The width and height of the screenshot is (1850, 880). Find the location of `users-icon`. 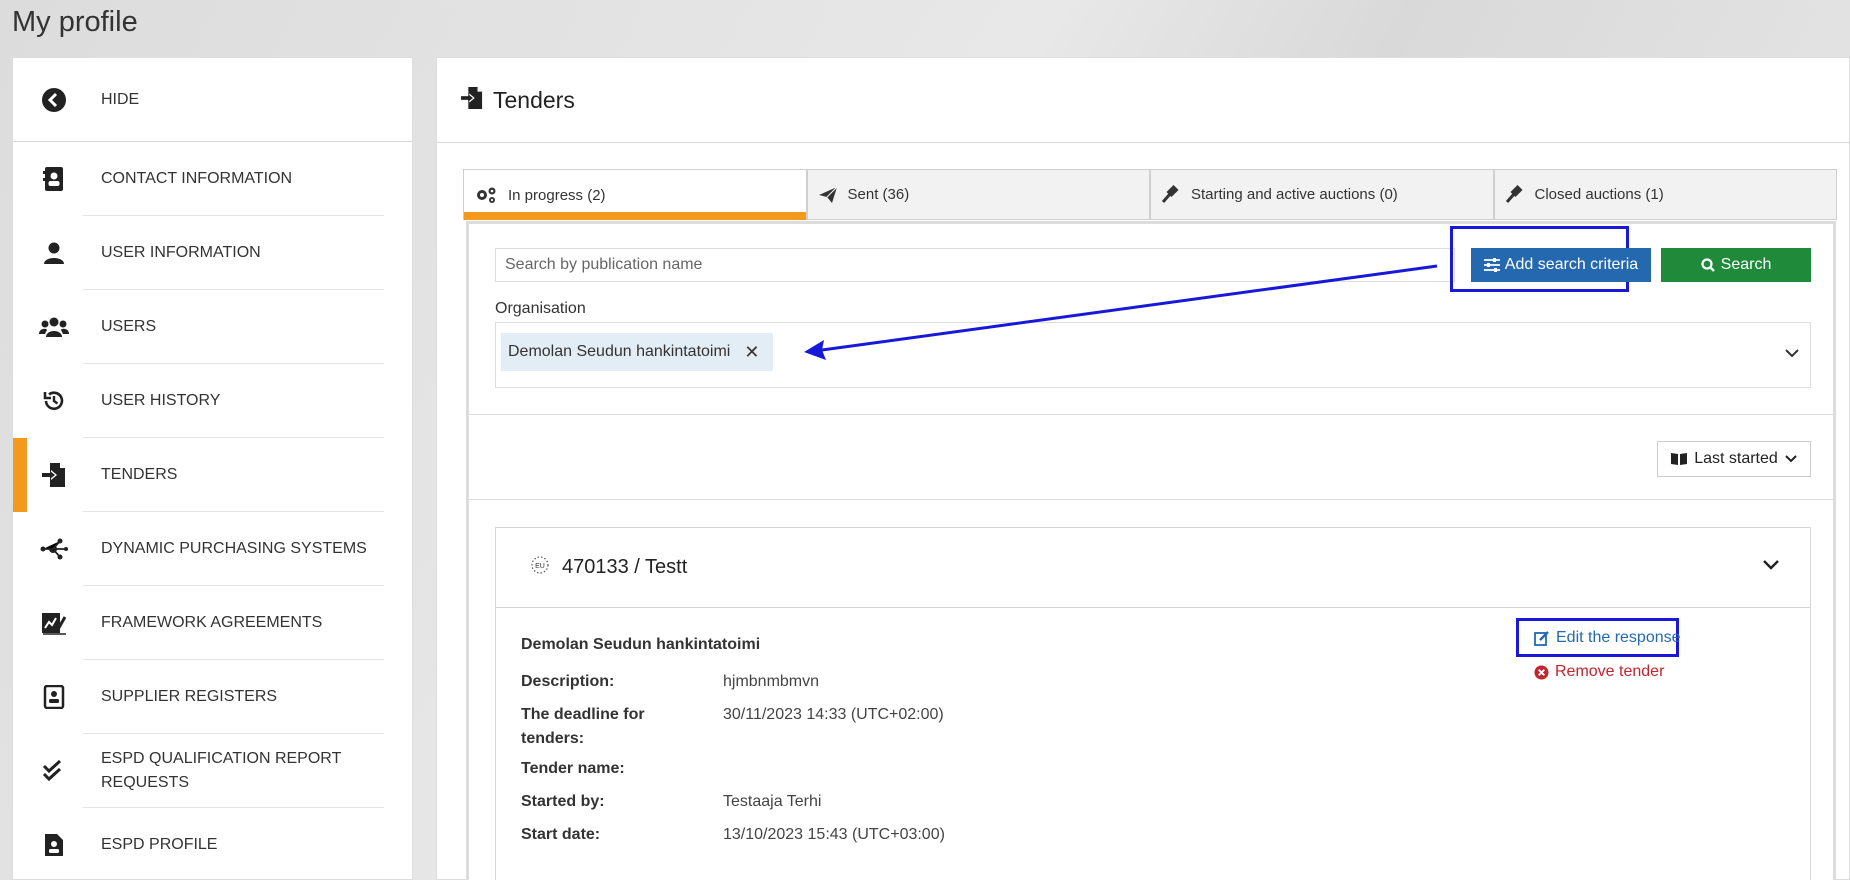

users-icon is located at coordinates (54, 327).